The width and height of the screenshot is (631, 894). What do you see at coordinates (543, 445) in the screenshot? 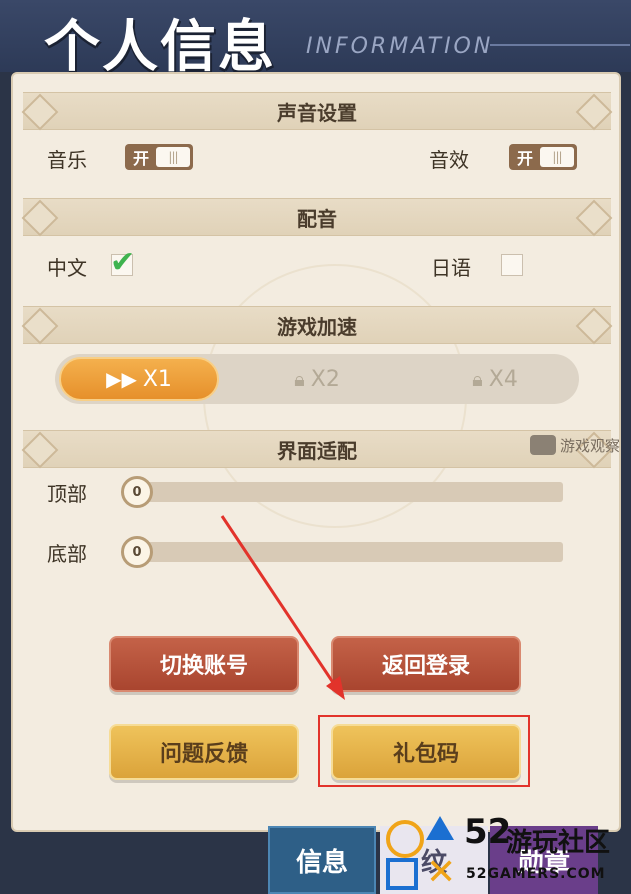
I see `gamepad-icon` at bounding box center [543, 445].